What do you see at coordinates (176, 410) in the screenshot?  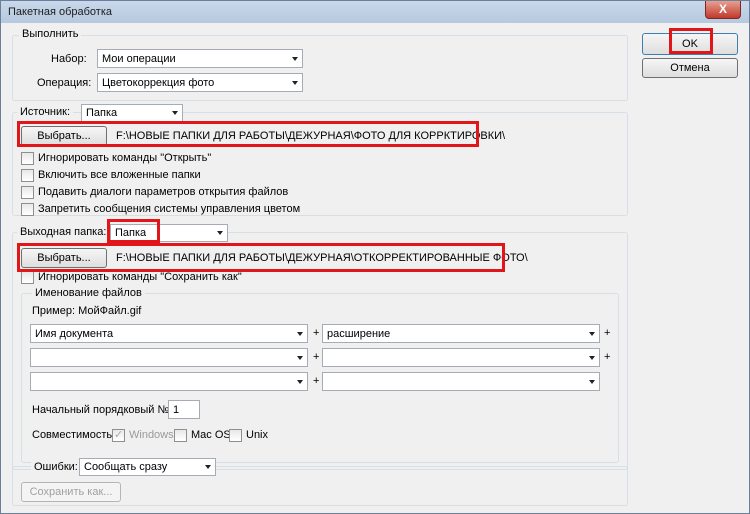 I see `start-number-value: 1` at bounding box center [176, 410].